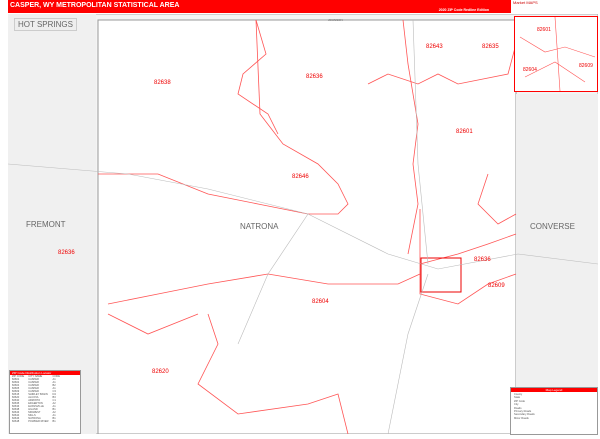 The image size is (600, 439). I want to click on zip-label: 82638, so click(162, 83).